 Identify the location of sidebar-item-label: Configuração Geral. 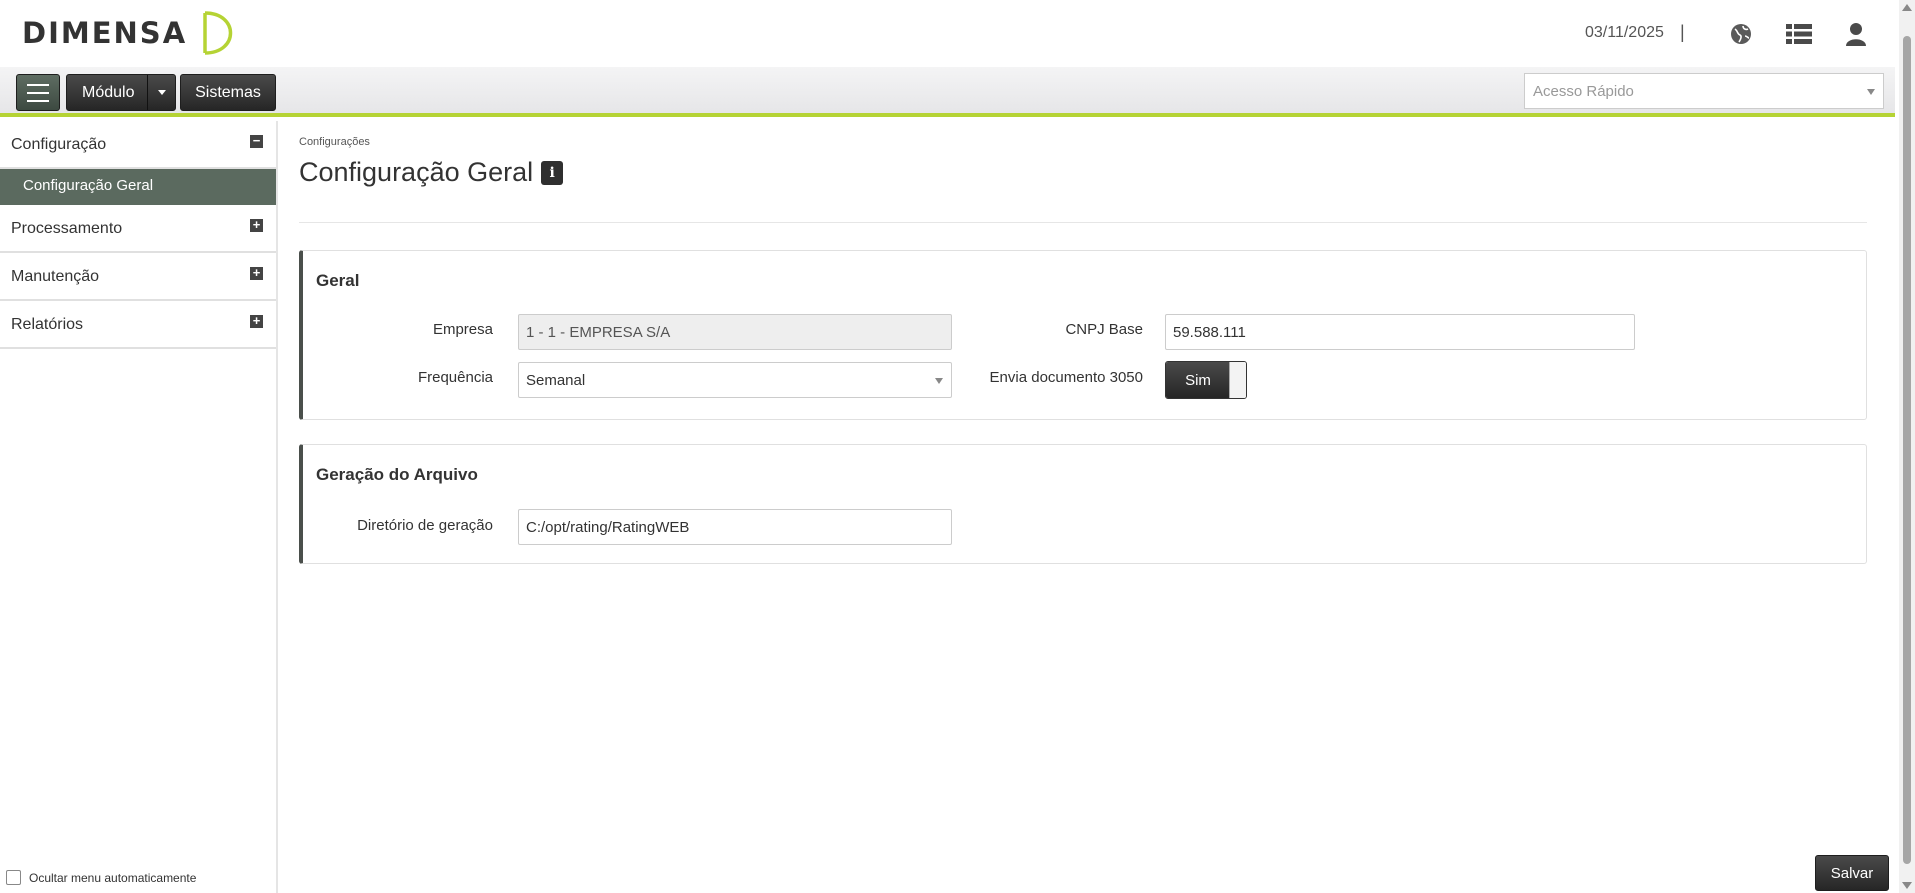
(88, 185).